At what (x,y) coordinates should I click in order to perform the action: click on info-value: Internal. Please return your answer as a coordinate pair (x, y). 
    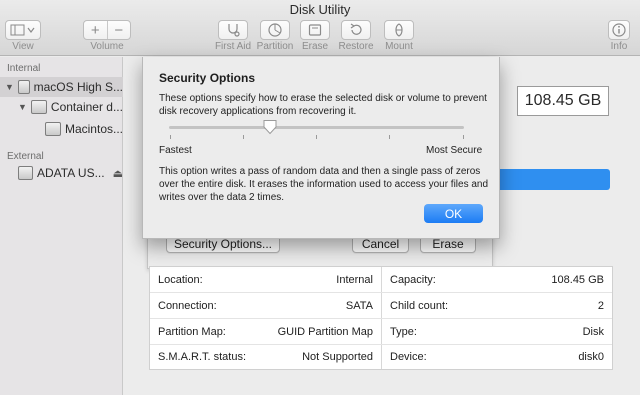
    Looking at the image, I should click on (354, 279).